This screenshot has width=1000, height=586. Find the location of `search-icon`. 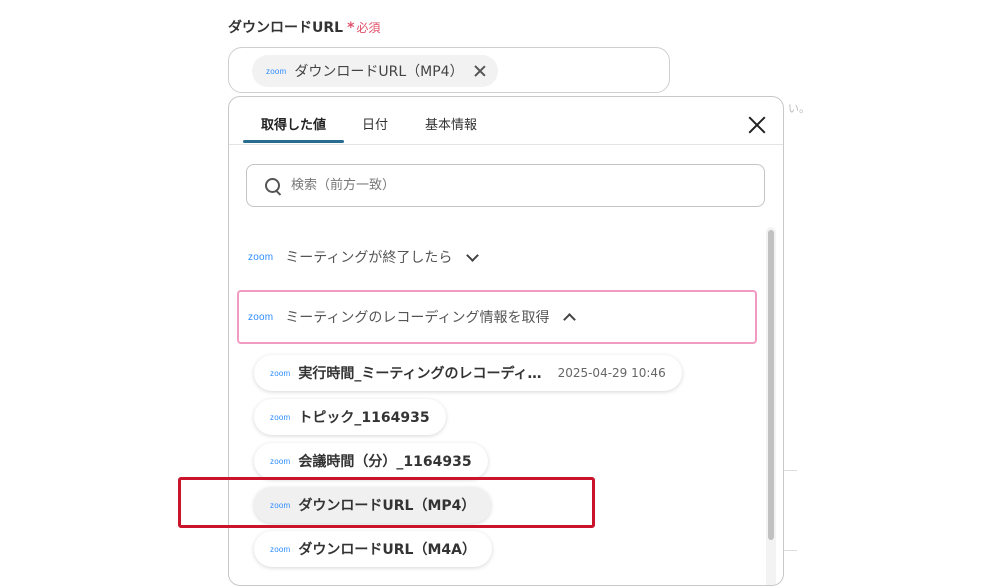

search-icon is located at coordinates (273, 185).